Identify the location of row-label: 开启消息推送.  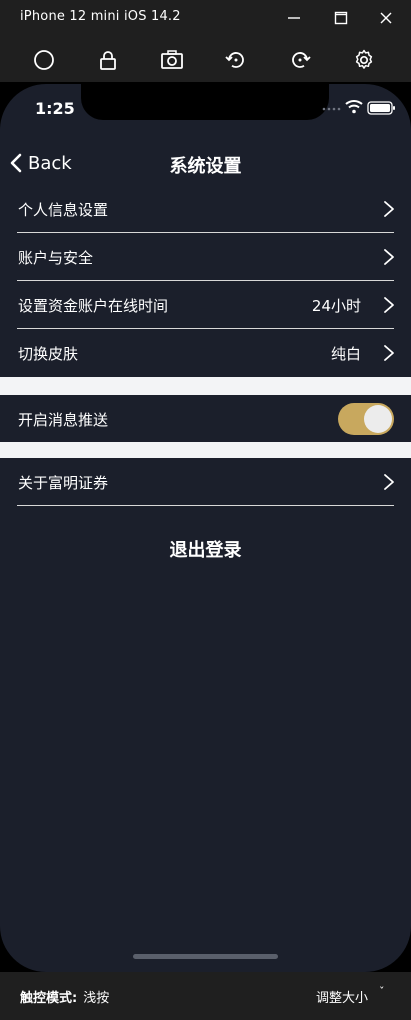
(63, 420).